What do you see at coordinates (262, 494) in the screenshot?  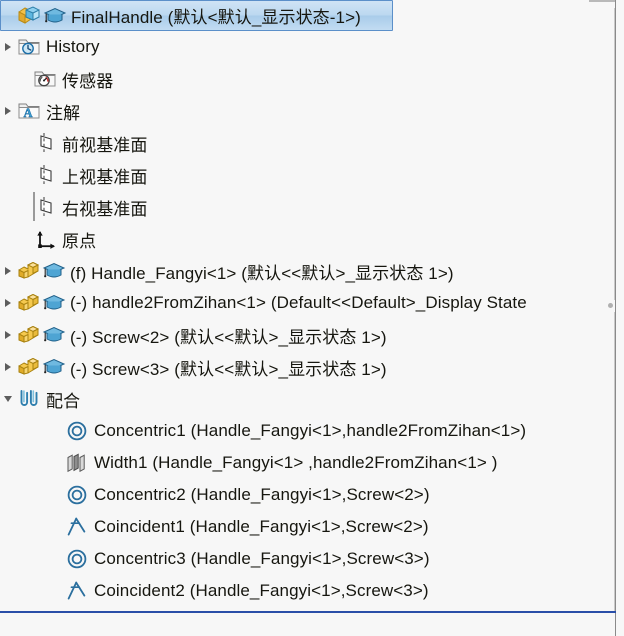 I see `tree-item-label: Concentric2 (Handle_Fangyi<1>,Screw<2>)` at bounding box center [262, 494].